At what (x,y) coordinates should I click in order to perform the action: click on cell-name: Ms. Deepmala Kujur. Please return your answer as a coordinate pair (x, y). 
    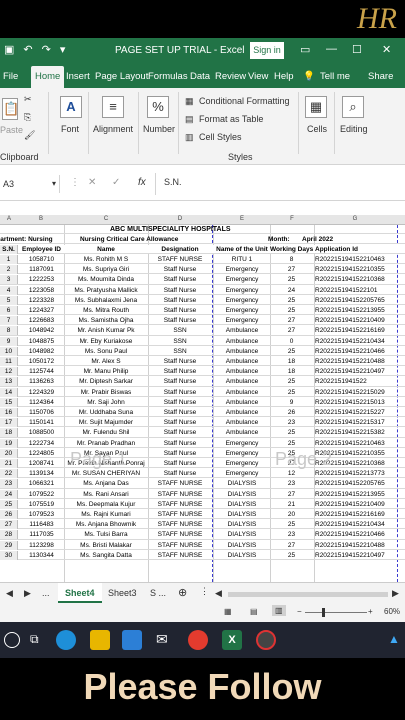
    Looking at the image, I should click on (106, 504).